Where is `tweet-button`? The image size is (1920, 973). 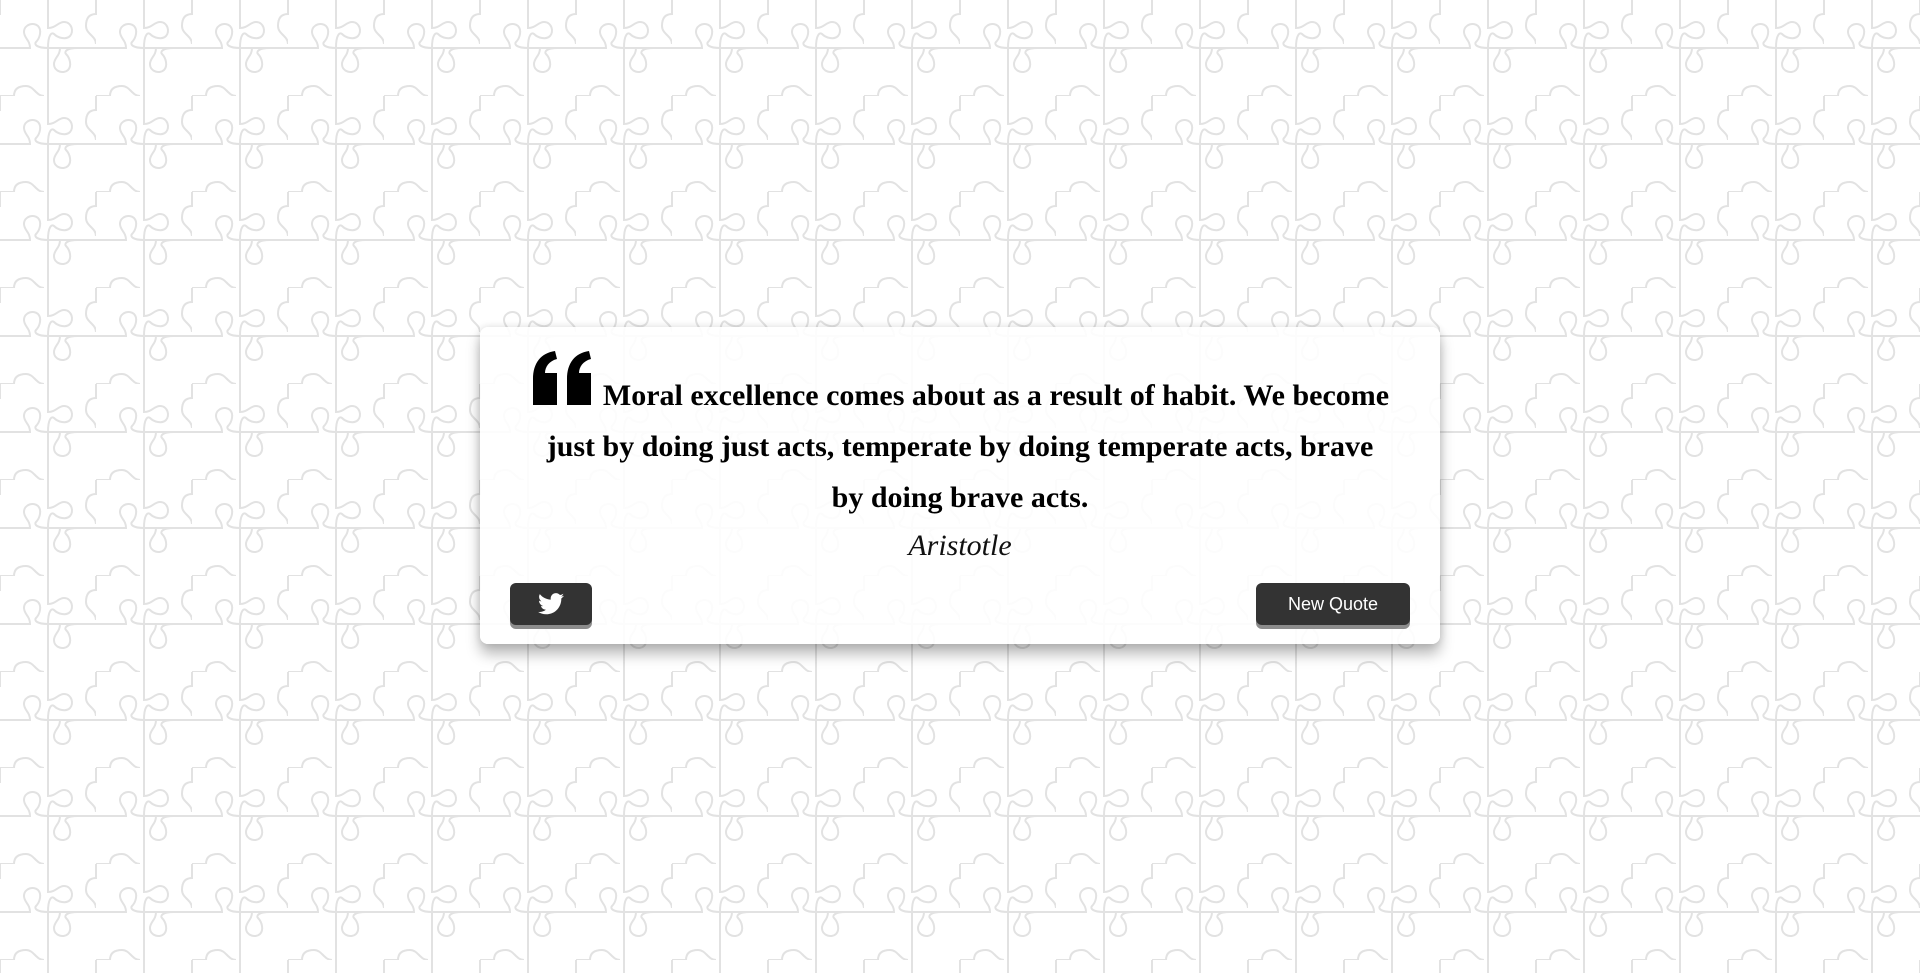 tweet-button is located at coordinates (551, 604).